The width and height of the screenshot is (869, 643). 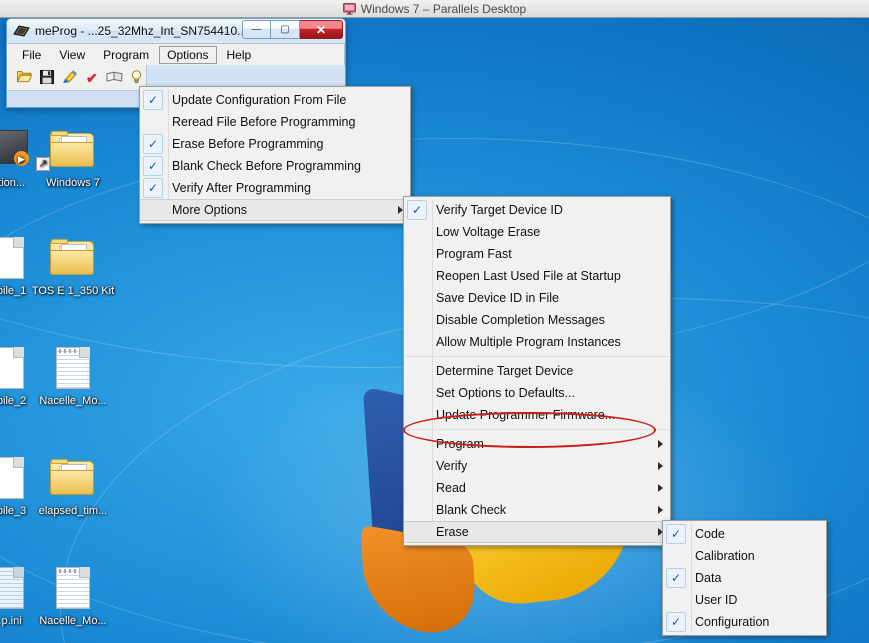 What do you see at coordinates (285, 29) in the screenshot?
I see `maximize-button: ▢` at bounding box center [285, 29].